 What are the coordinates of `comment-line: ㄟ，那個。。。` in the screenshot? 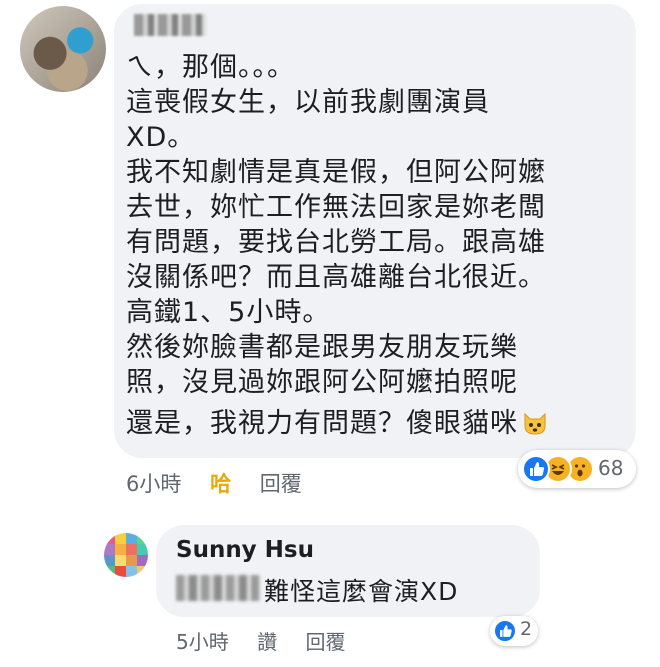 It's located at (210, 67).